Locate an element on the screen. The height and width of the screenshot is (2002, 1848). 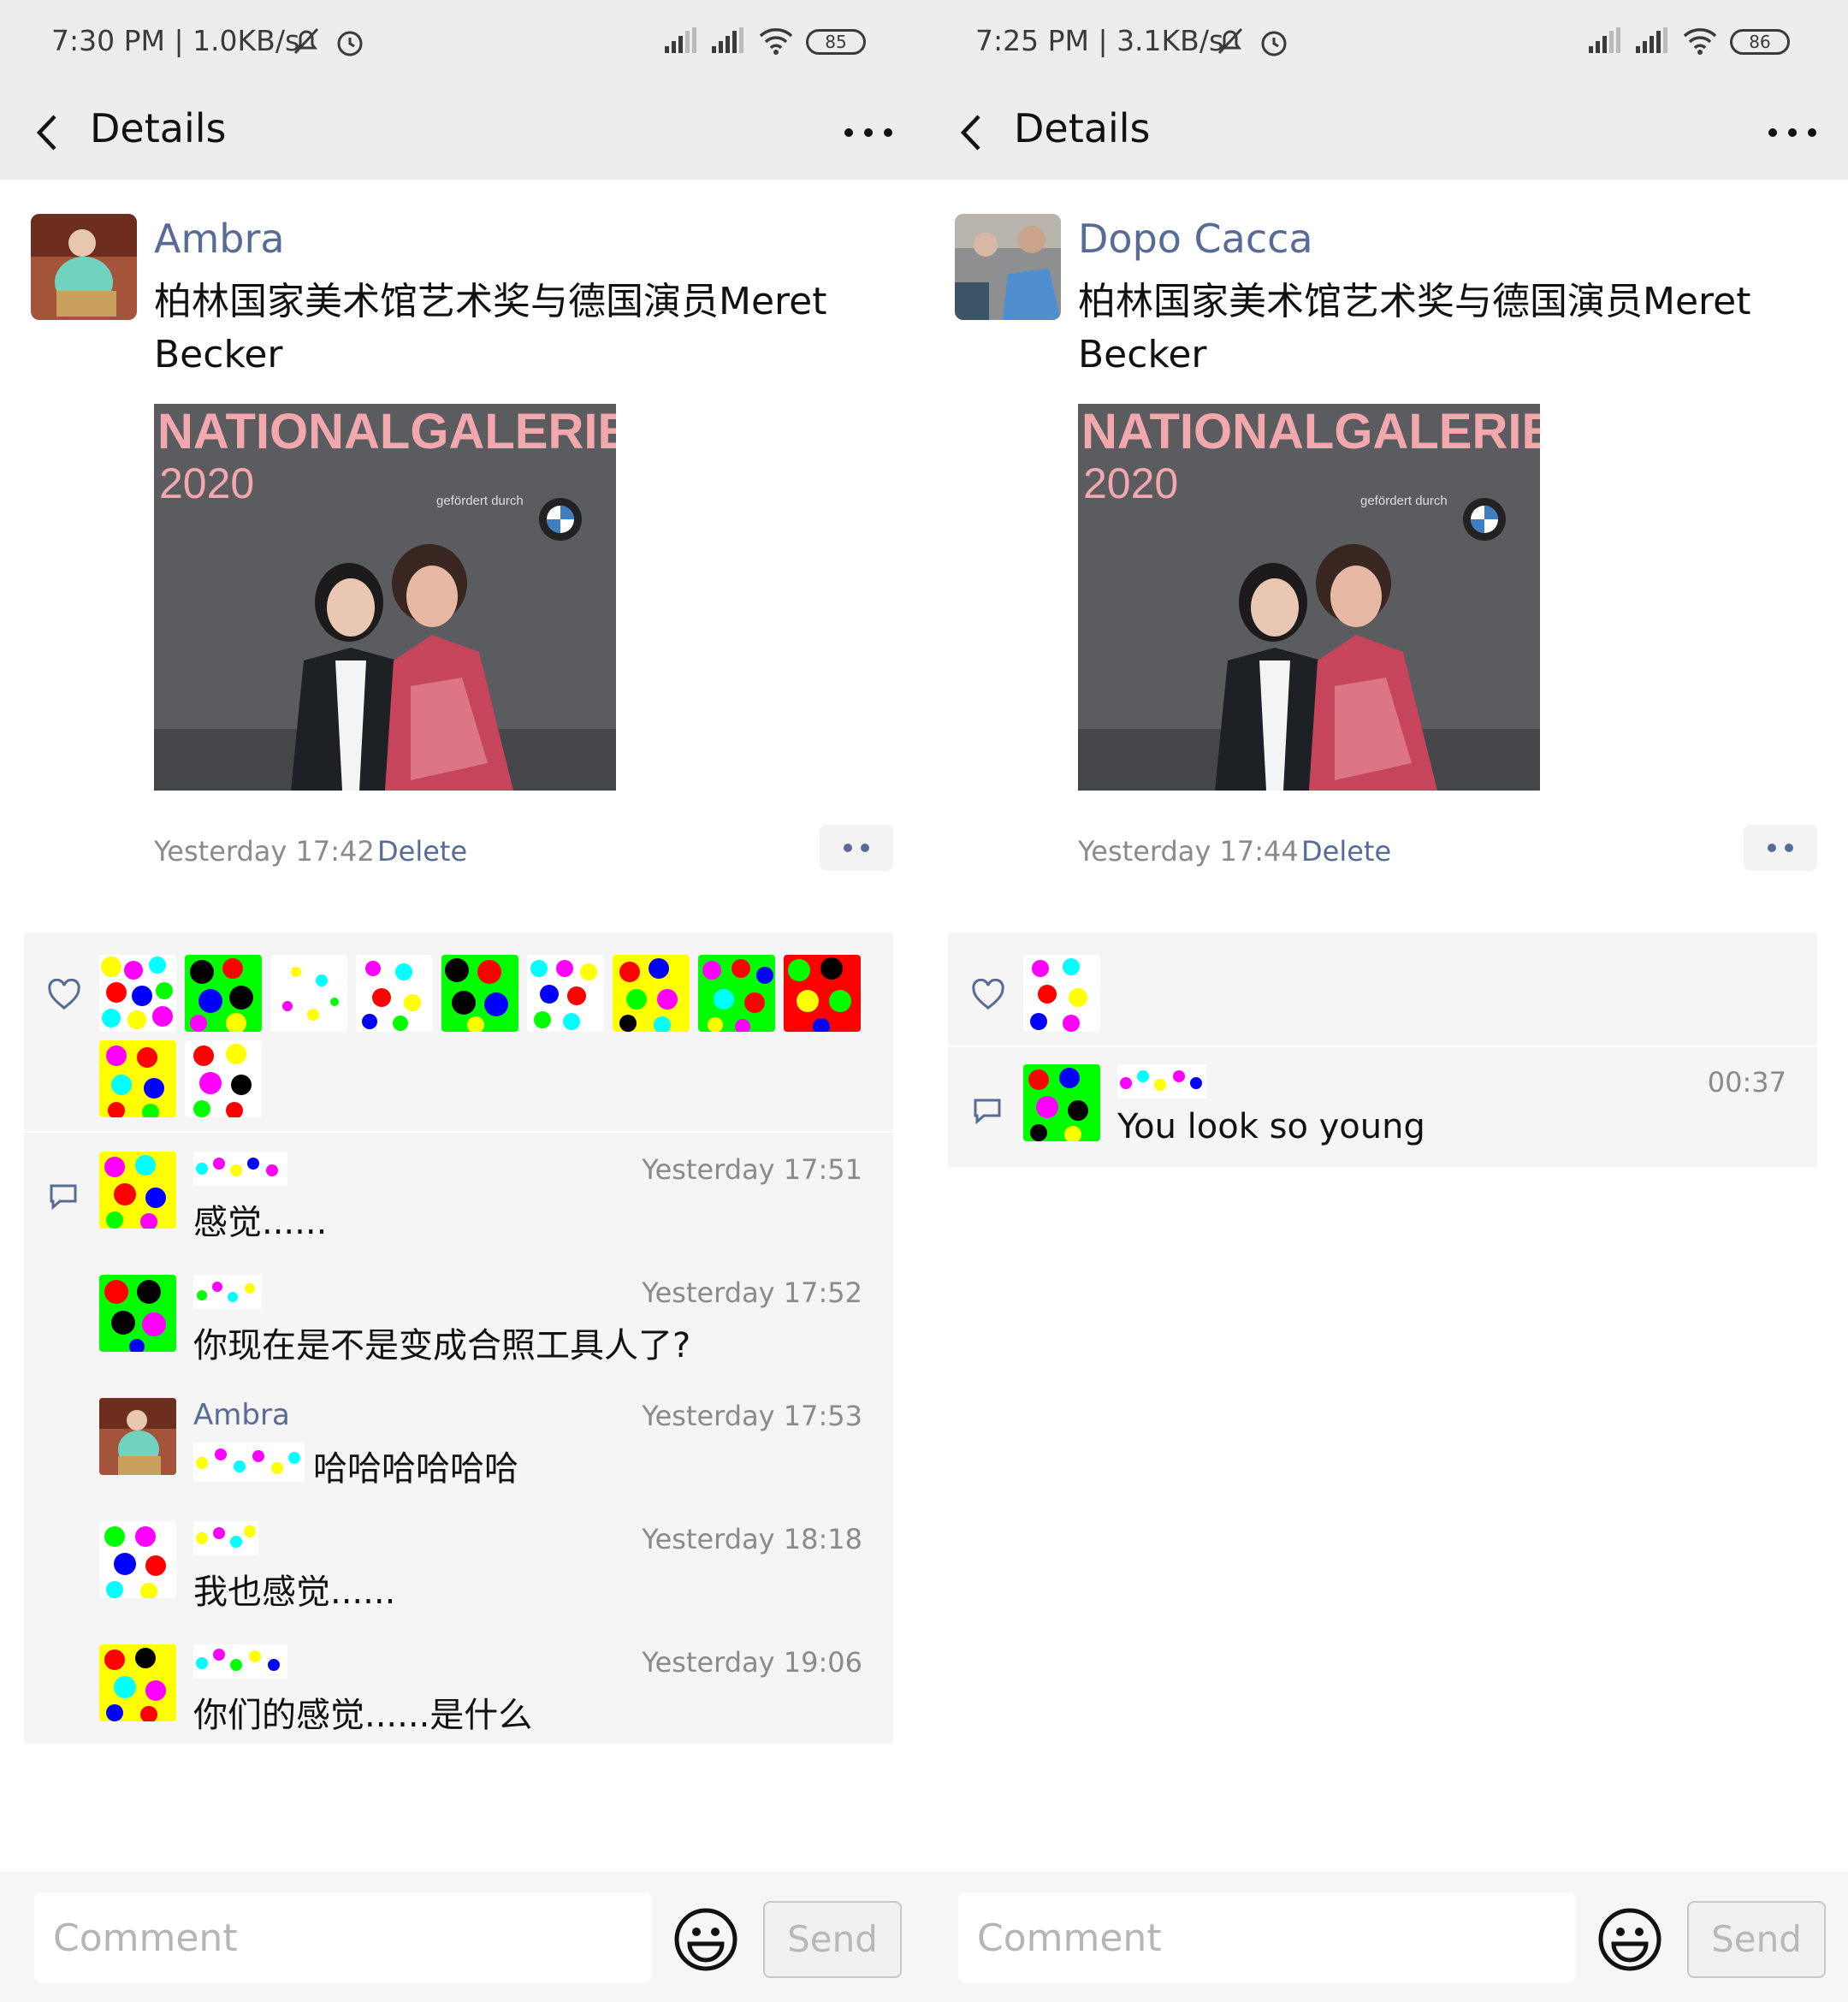
comment-time: Yesterday 19:06 is located at coordinates (752, 1662).